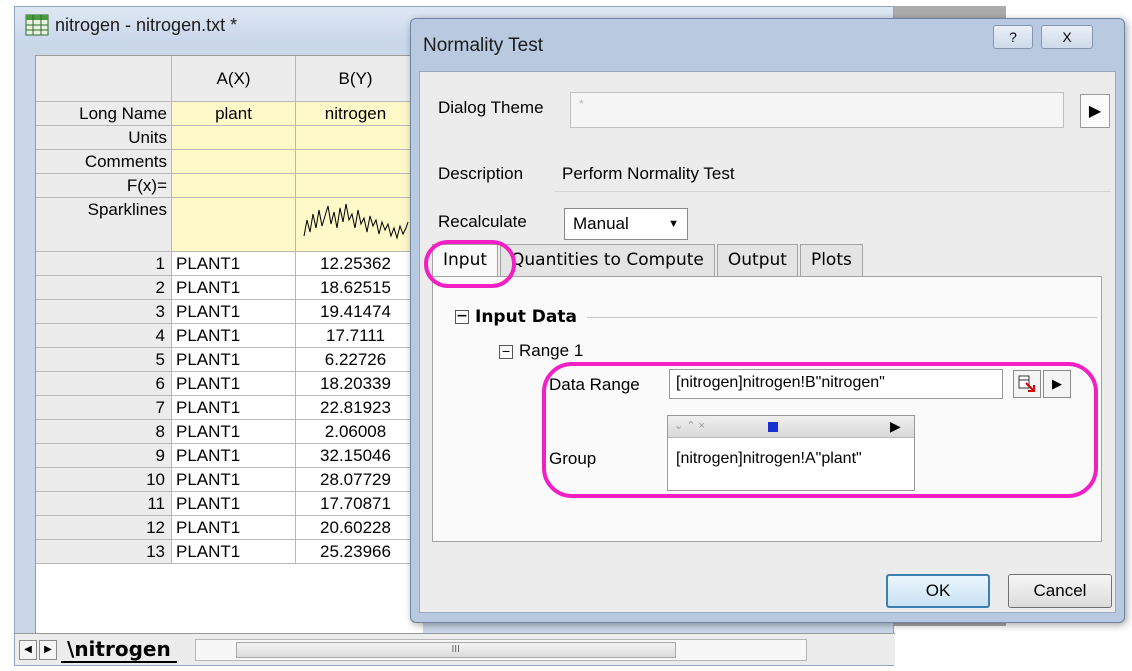 The height and width of the screenshot is (671, 1132). I want to click on column-header-row: A(X) B(Y), so click(229, 79).